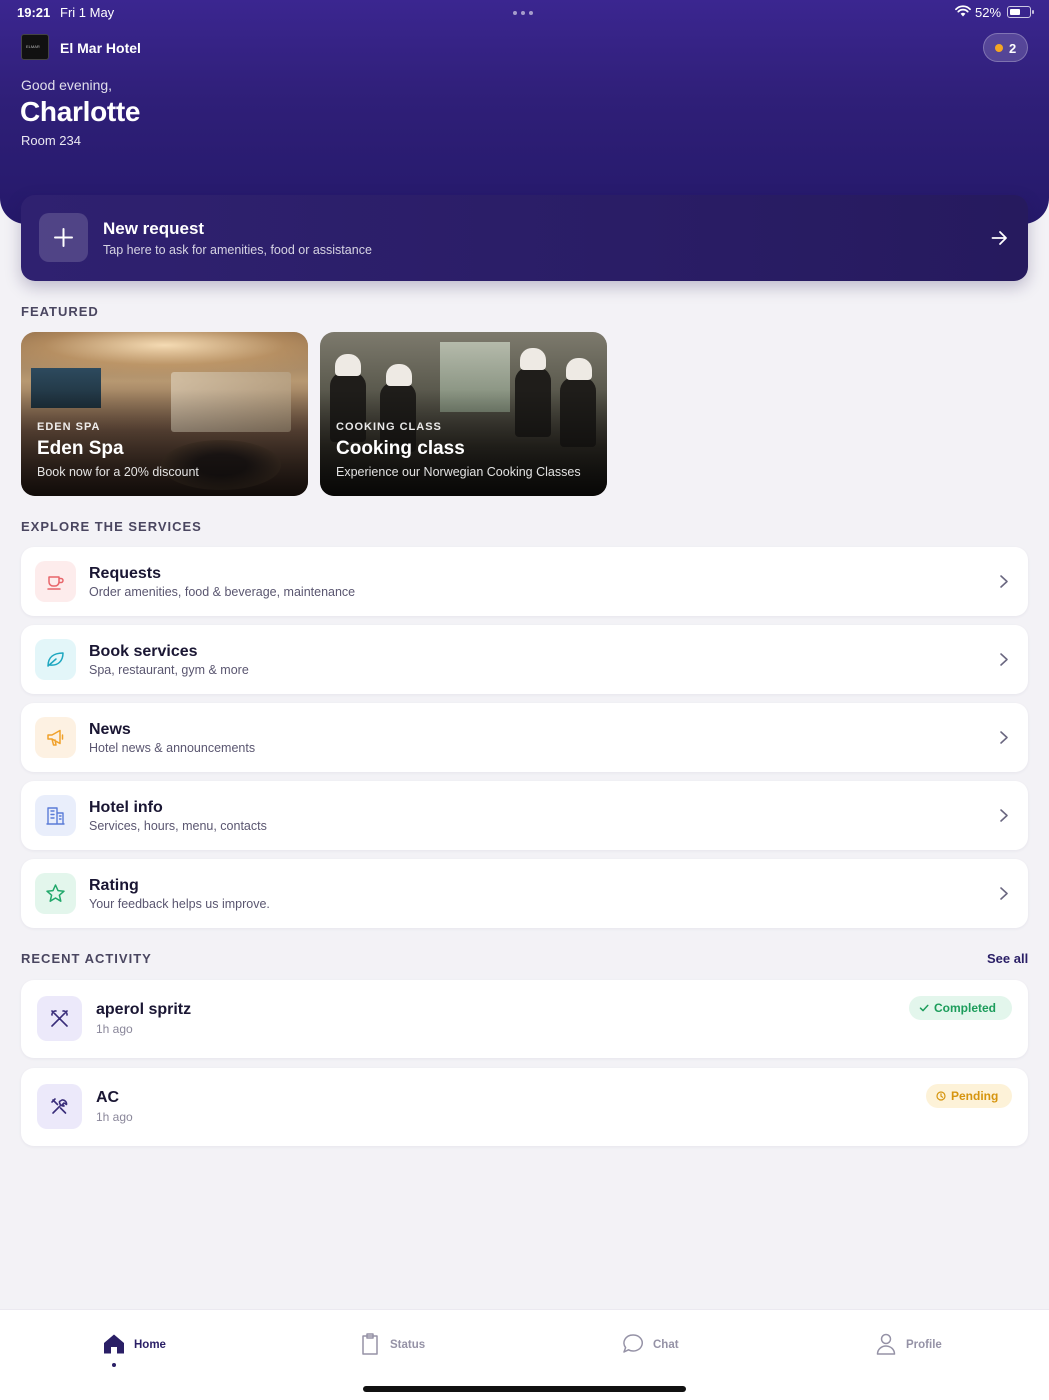 The width and height of the screenshot is (1049, 1400). I want to click on service-title: Hotel info, so click(126, 807).